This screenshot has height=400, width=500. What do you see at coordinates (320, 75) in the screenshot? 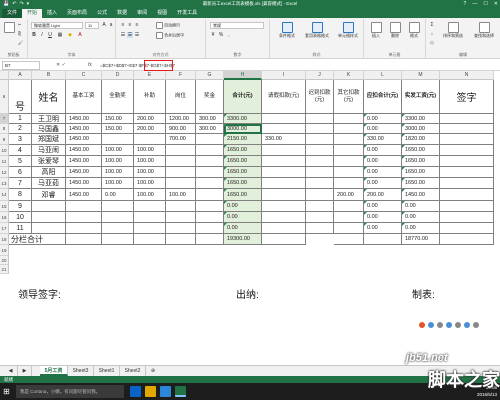
I see `column-header-j: J` at bounding box center [320, 75].